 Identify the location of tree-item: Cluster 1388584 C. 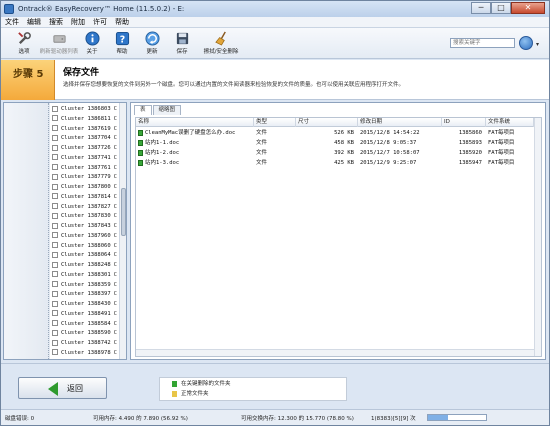
(84, 324).